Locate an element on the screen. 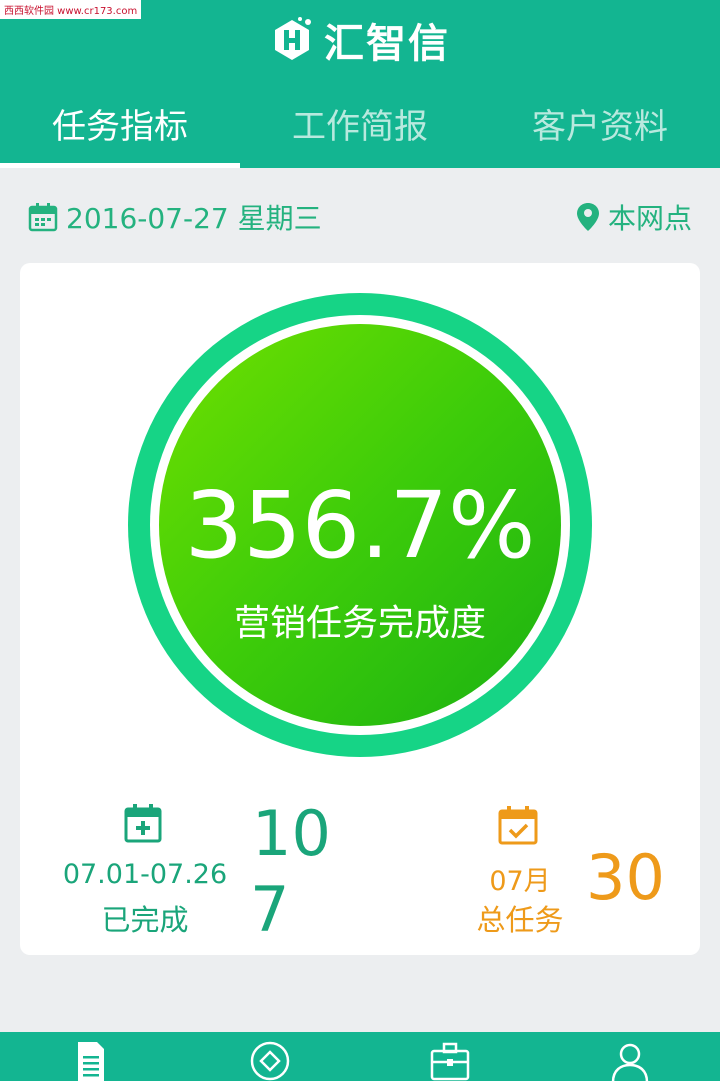 This screenshot has width=720, height=1081. nav-item-discover is located at coordinates (270, 1056).